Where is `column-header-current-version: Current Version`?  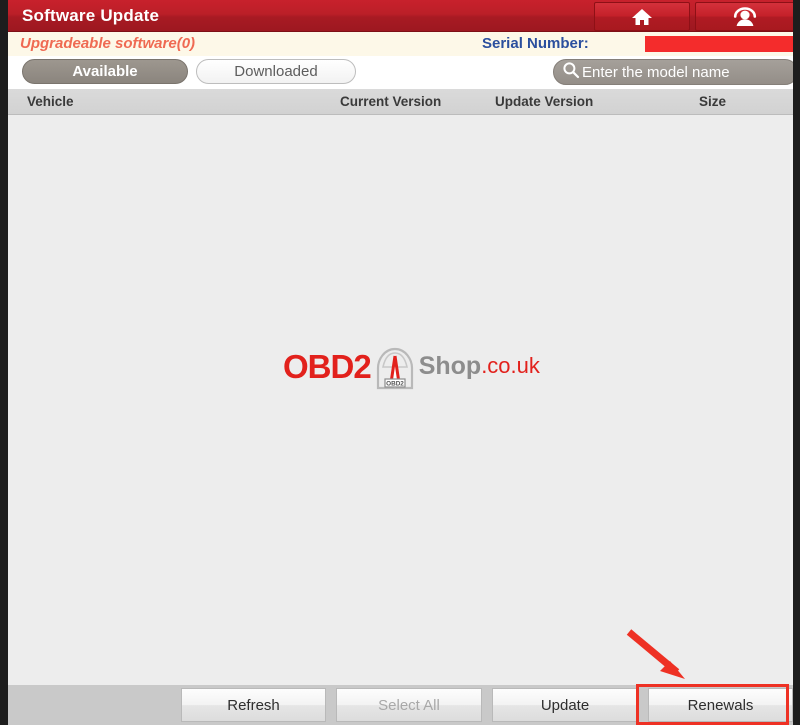 column-header-current-version: Current Version is located at coordinates (390, 101).